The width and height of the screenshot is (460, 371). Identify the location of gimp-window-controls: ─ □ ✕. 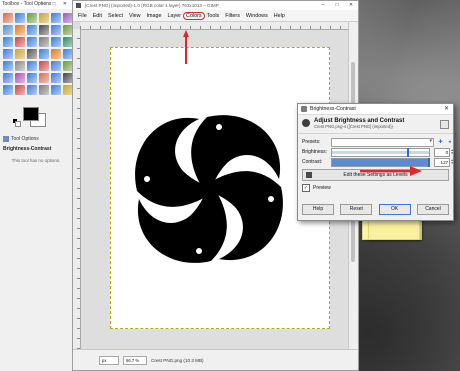
(337, 5).